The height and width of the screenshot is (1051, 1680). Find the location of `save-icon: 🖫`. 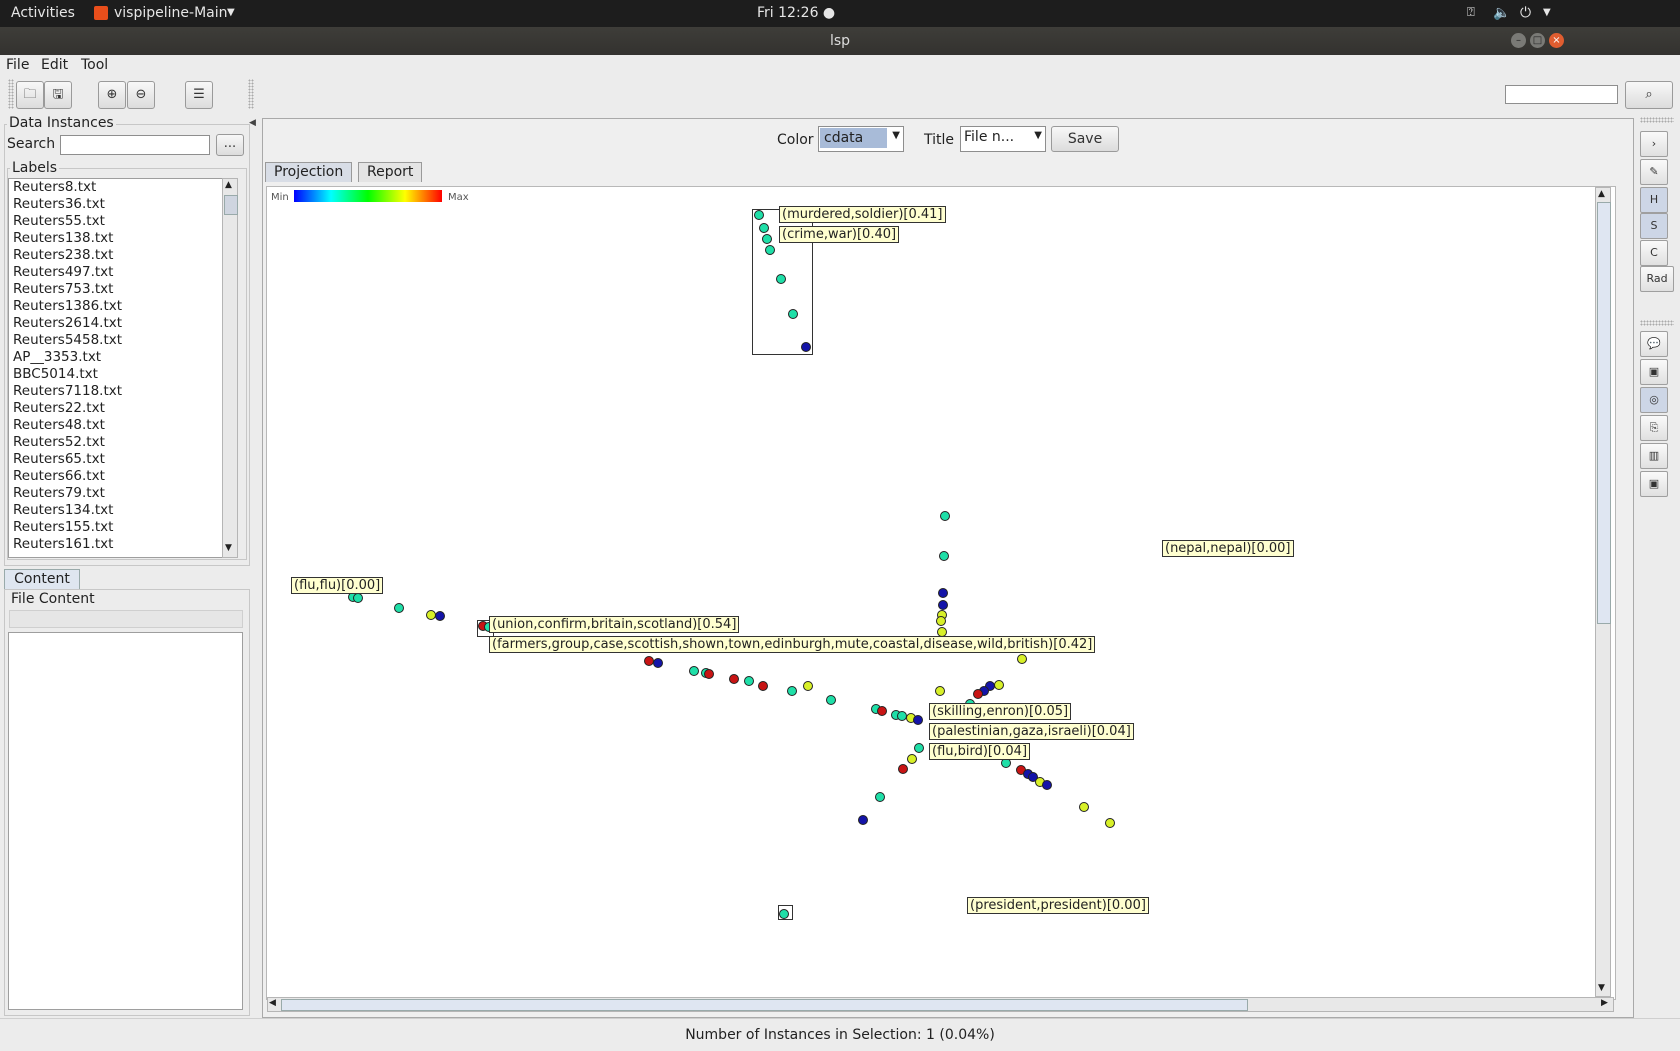

save-icon: 🖫 is located at coordinates (58, 95).